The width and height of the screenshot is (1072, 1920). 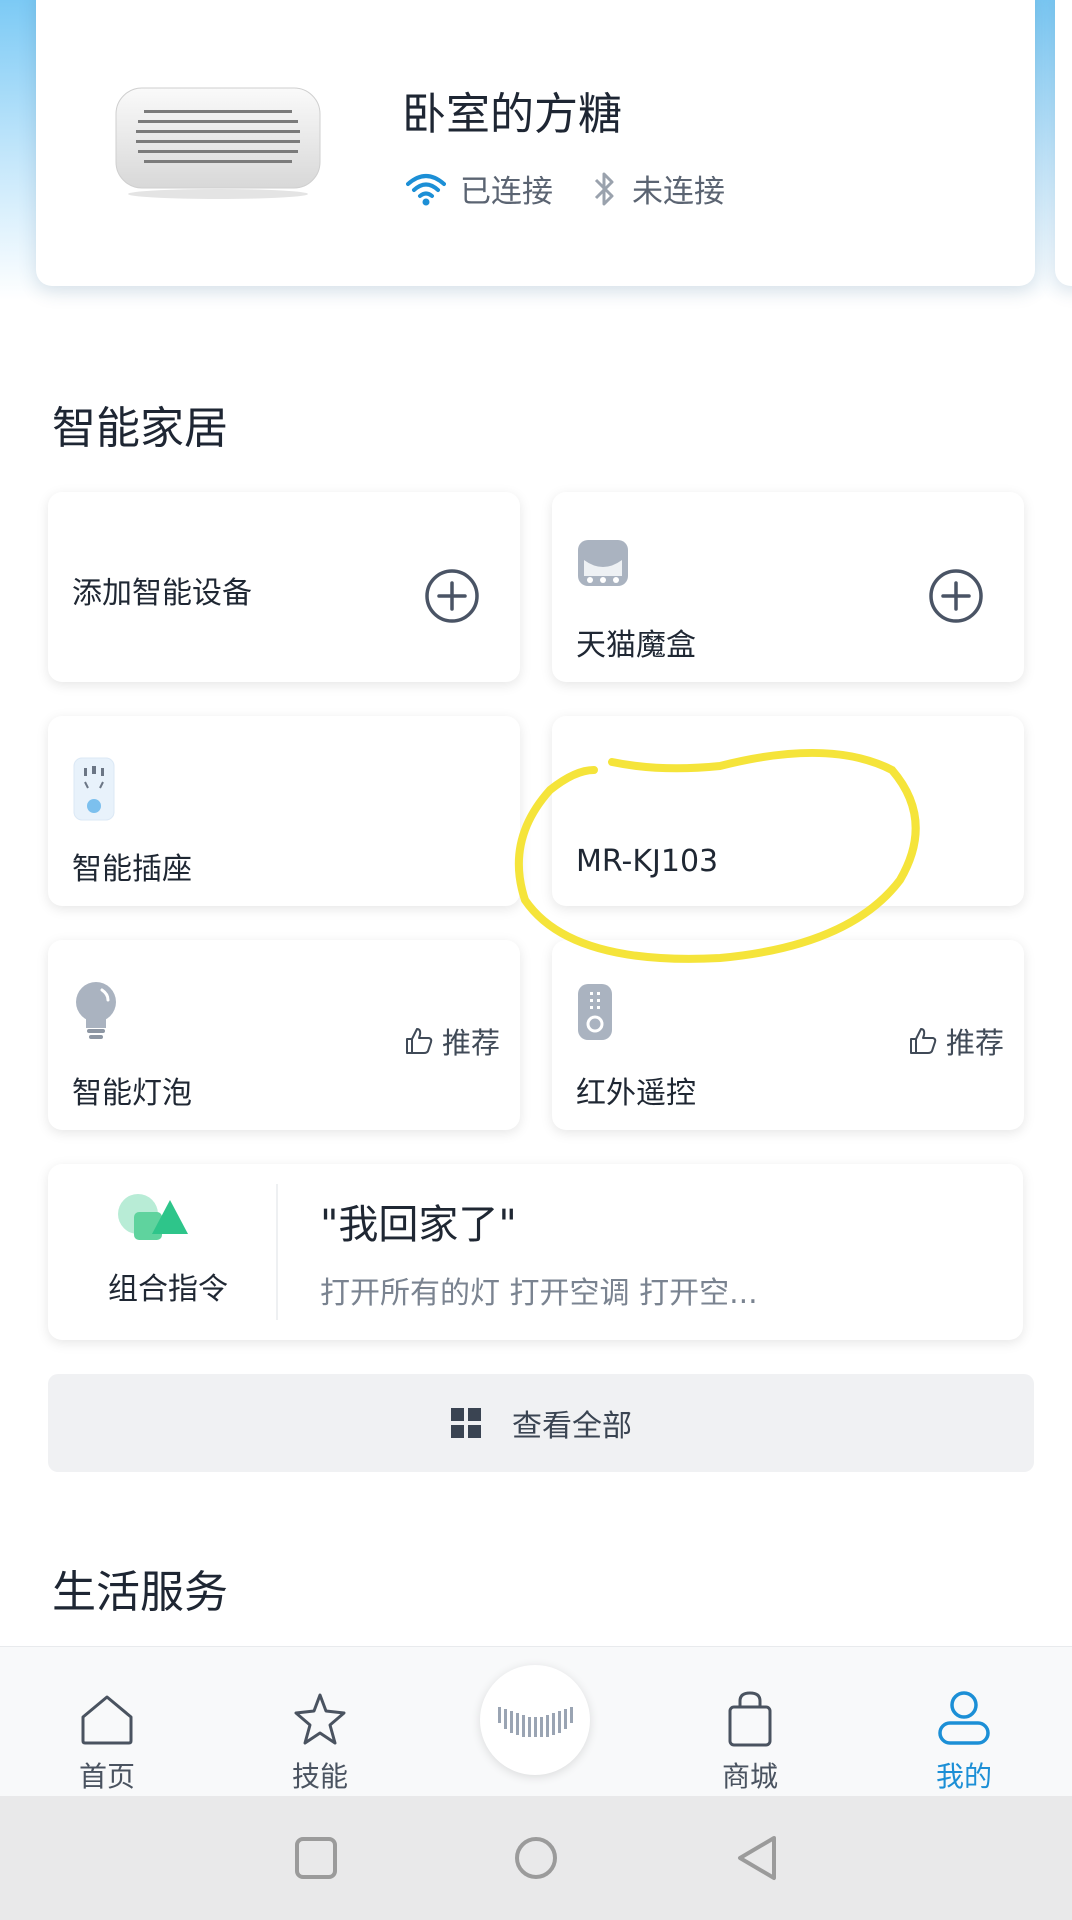 I want to click on tile-label: 智能插座, so click(x=132, y=869).